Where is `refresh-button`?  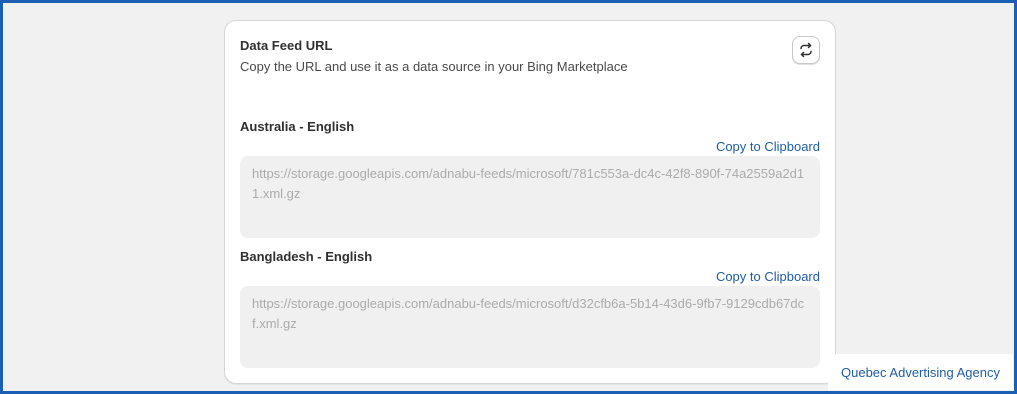 refresh-button is located at coordinates (806, 50).